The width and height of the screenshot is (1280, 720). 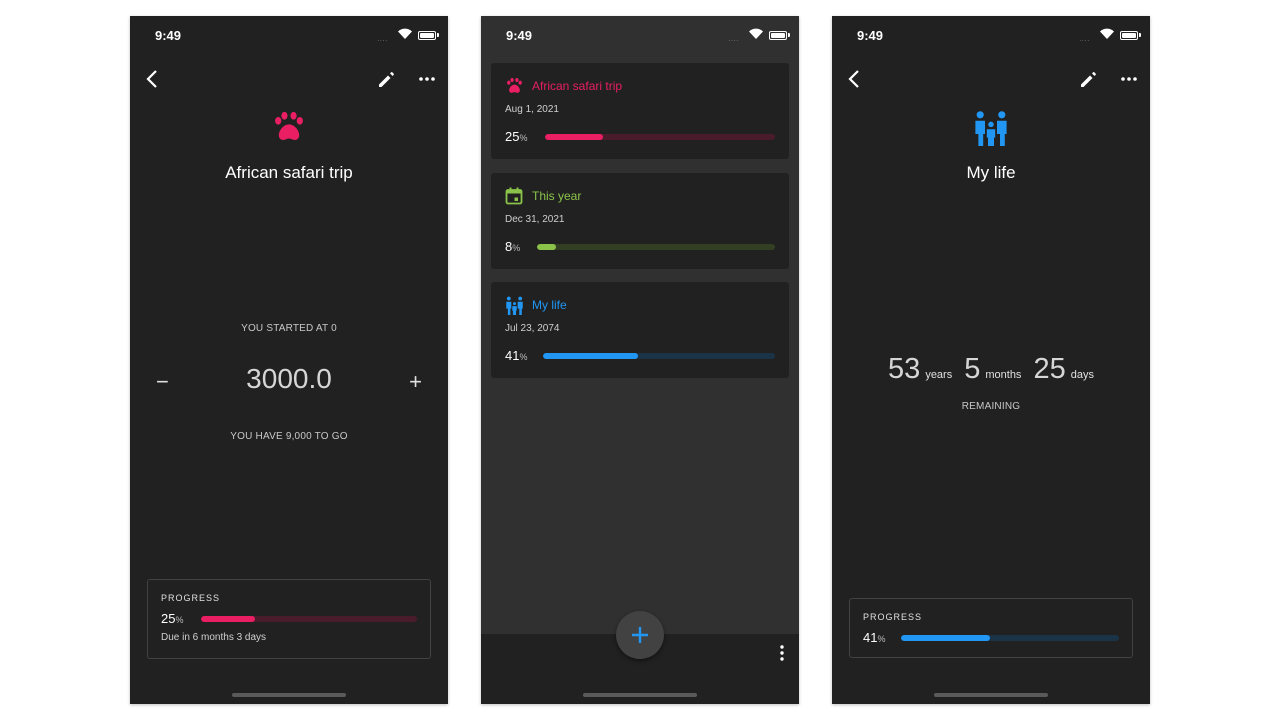 I want to click on plus-icon, so click(x=640, y=635).